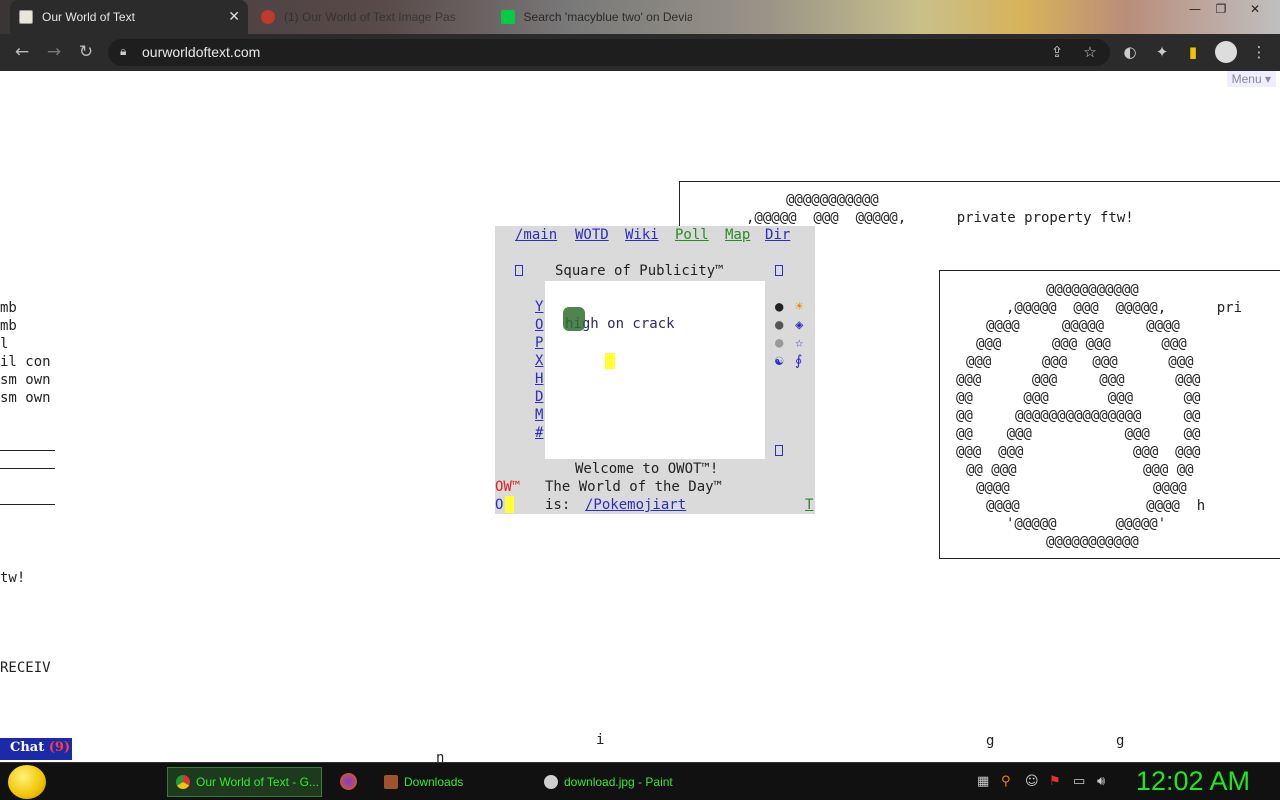 This screenshot has width=1280, height=800. What do you see at coordinates (348, 781) in the screenshot?
I see `firefox-icon` at bounding box center [348, 781].